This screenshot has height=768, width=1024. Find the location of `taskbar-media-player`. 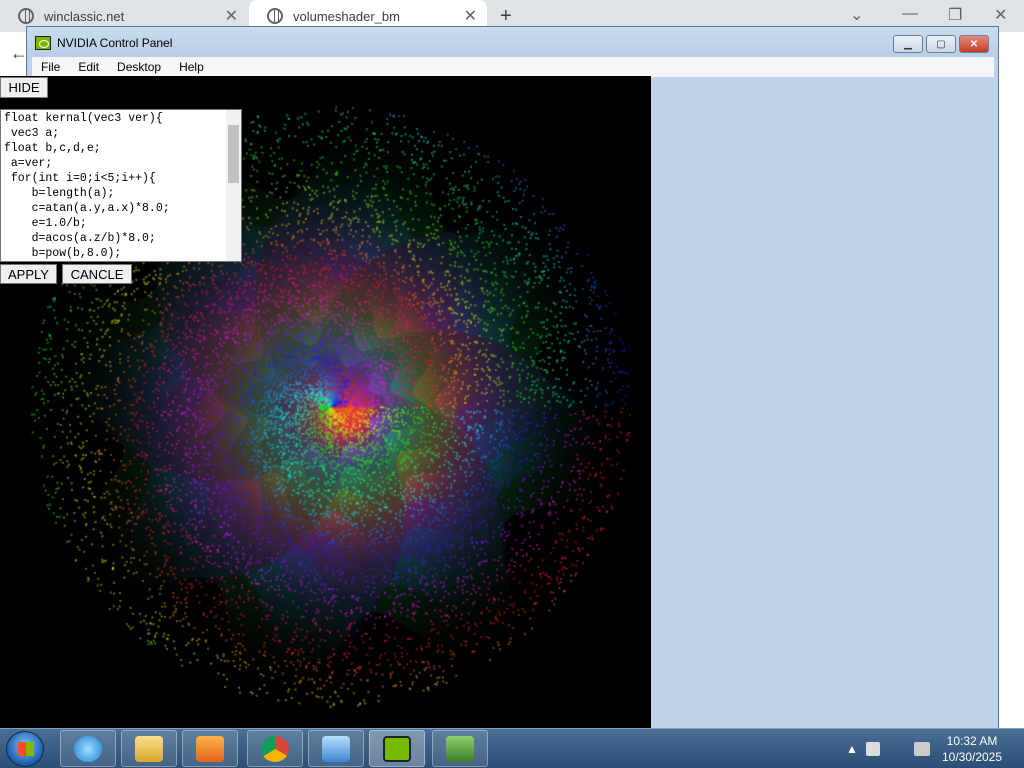

taskbar-media-player is located at coordinates (210, 748).